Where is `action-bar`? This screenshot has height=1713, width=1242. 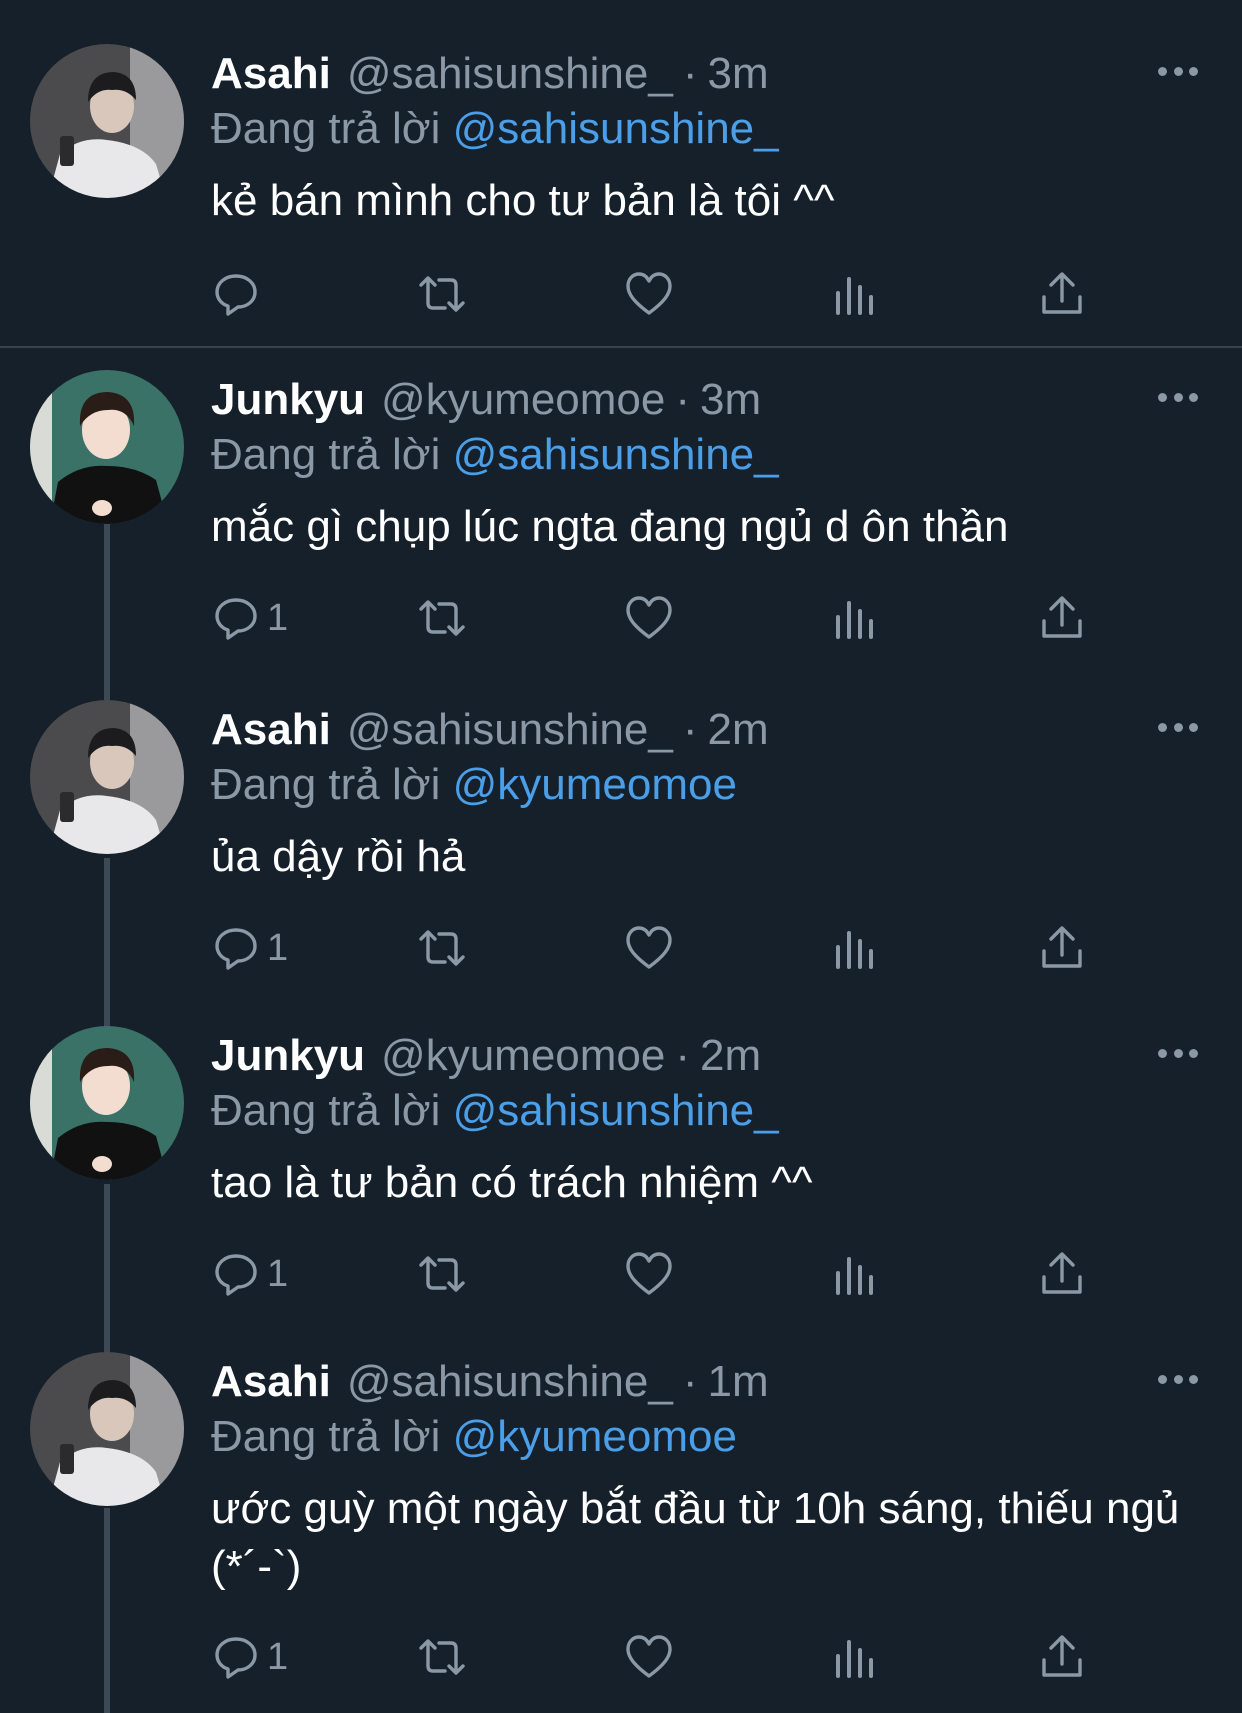
action-bar is located at coordinates (651, 294).